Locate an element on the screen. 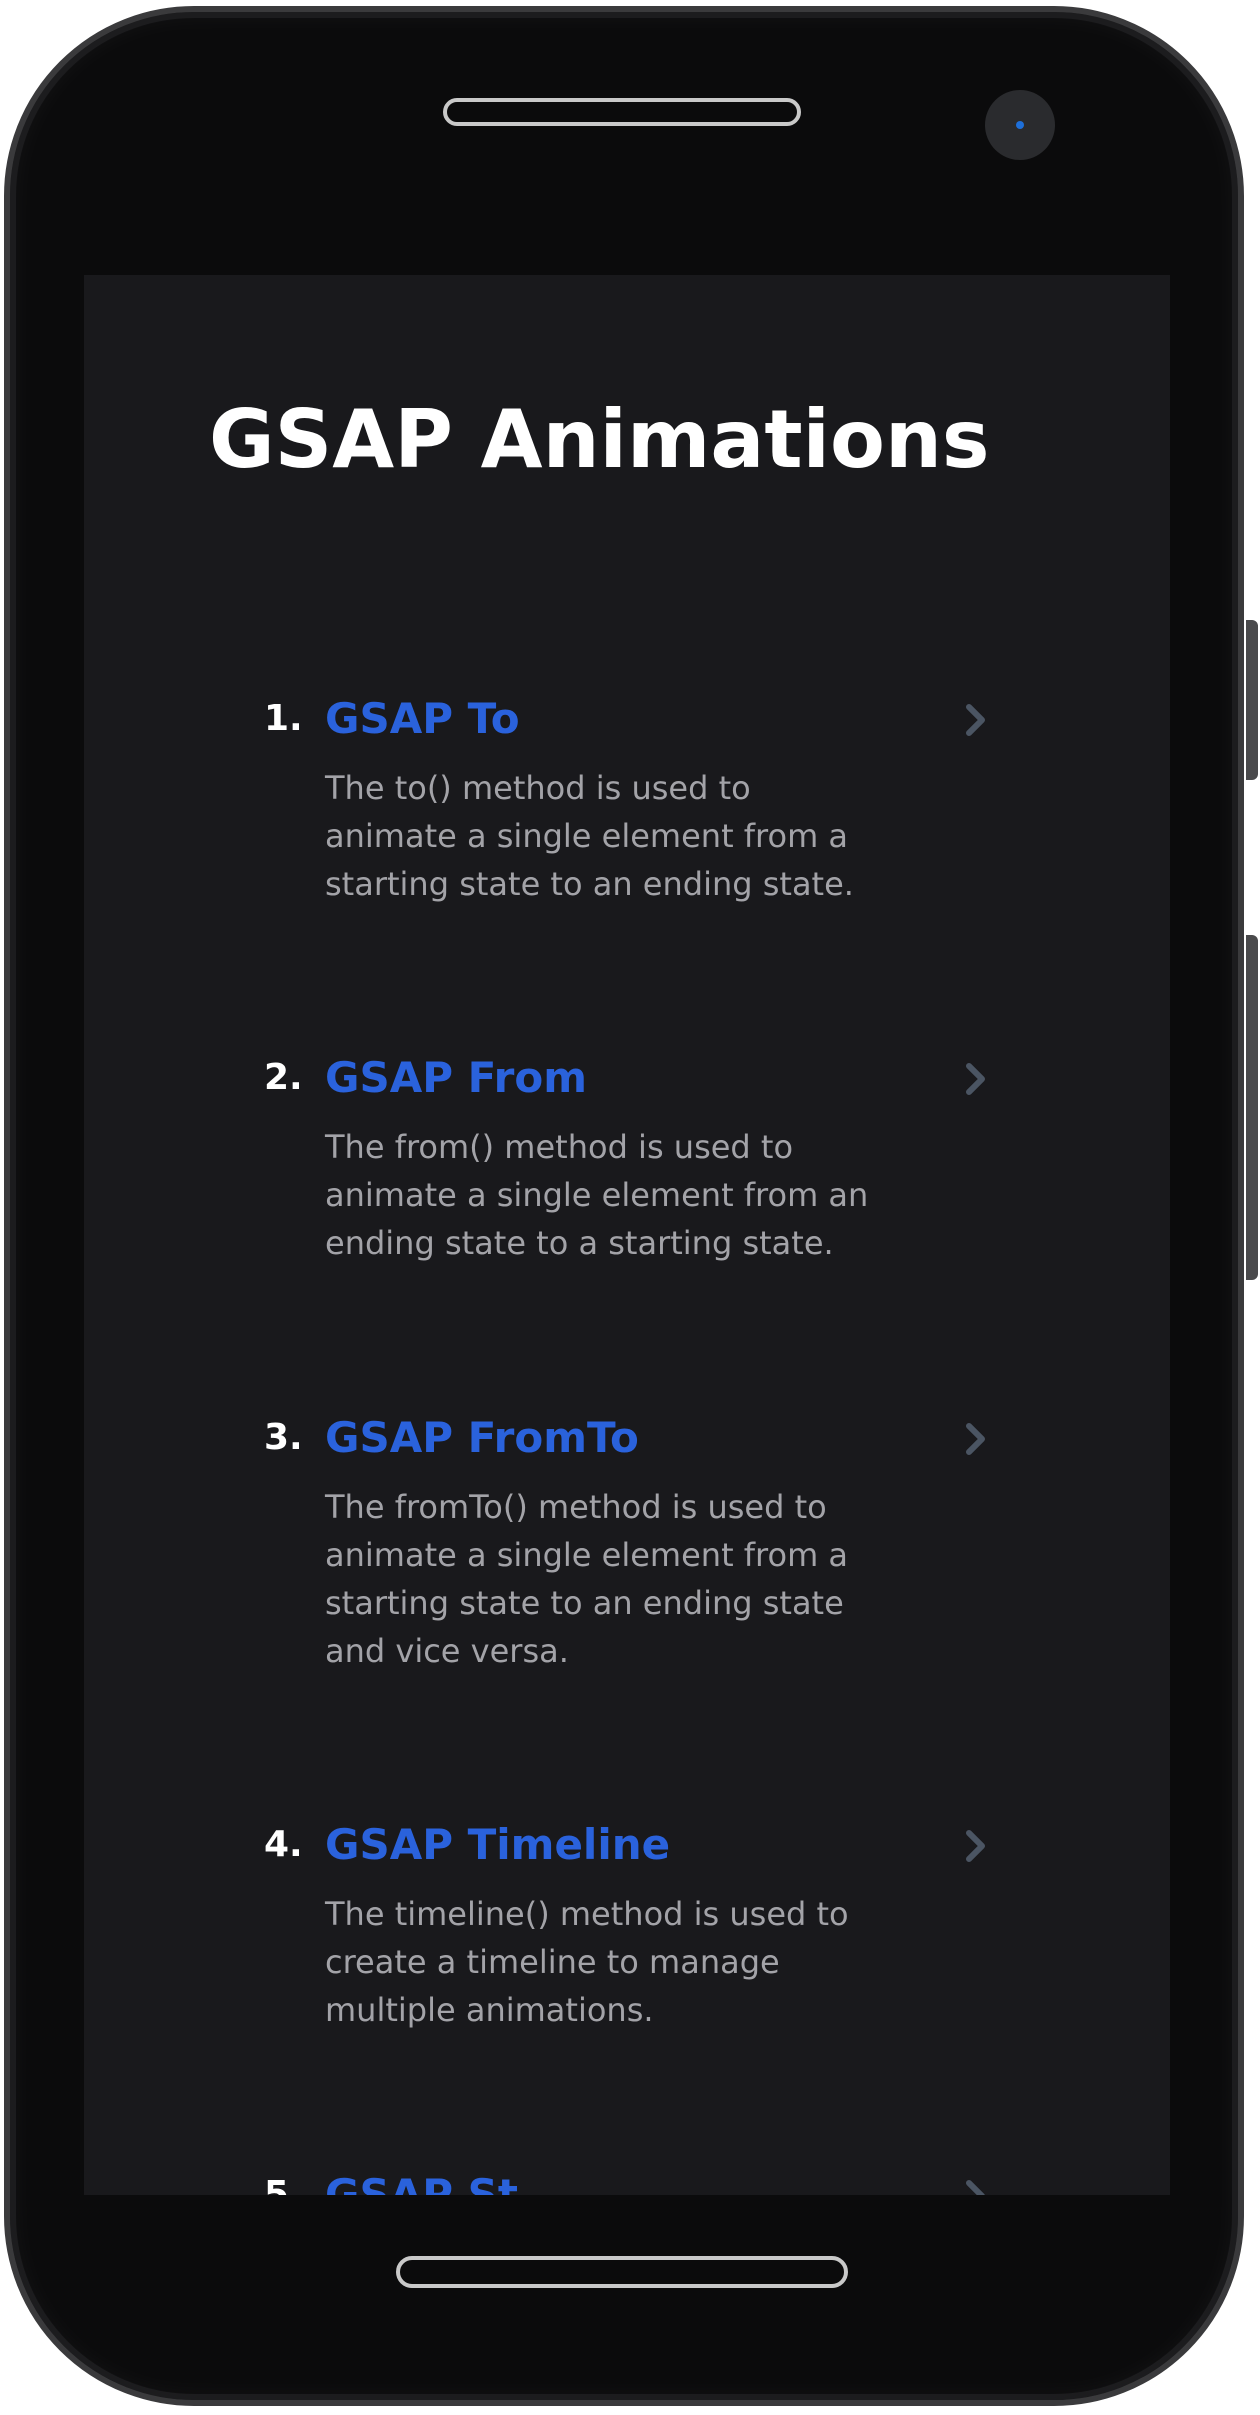 The width and height of the screenshot is (1260, 2415). item-number: 5. is located at coordinates (283, 2184).